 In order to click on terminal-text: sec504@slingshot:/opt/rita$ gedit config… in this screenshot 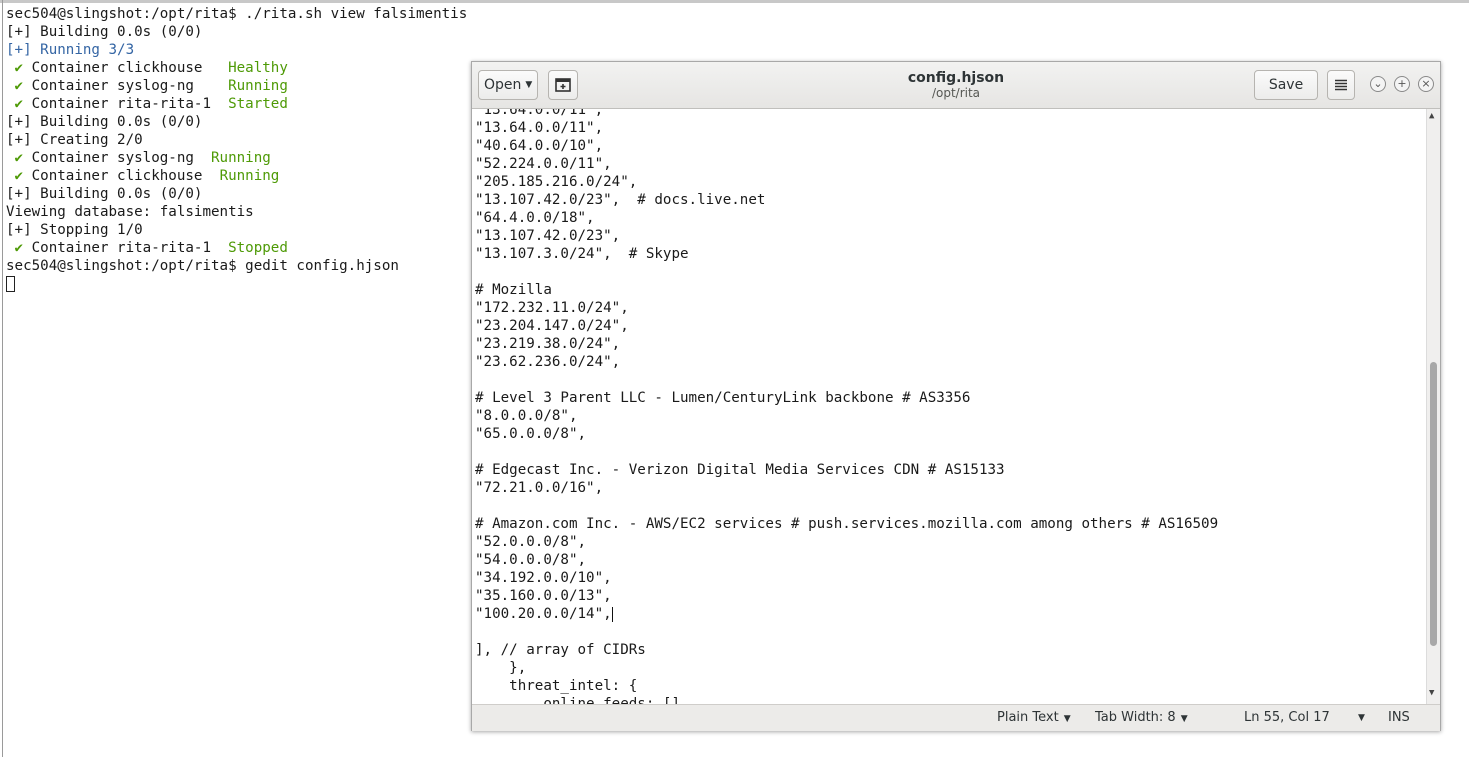, I will do `click(202, 266)`.